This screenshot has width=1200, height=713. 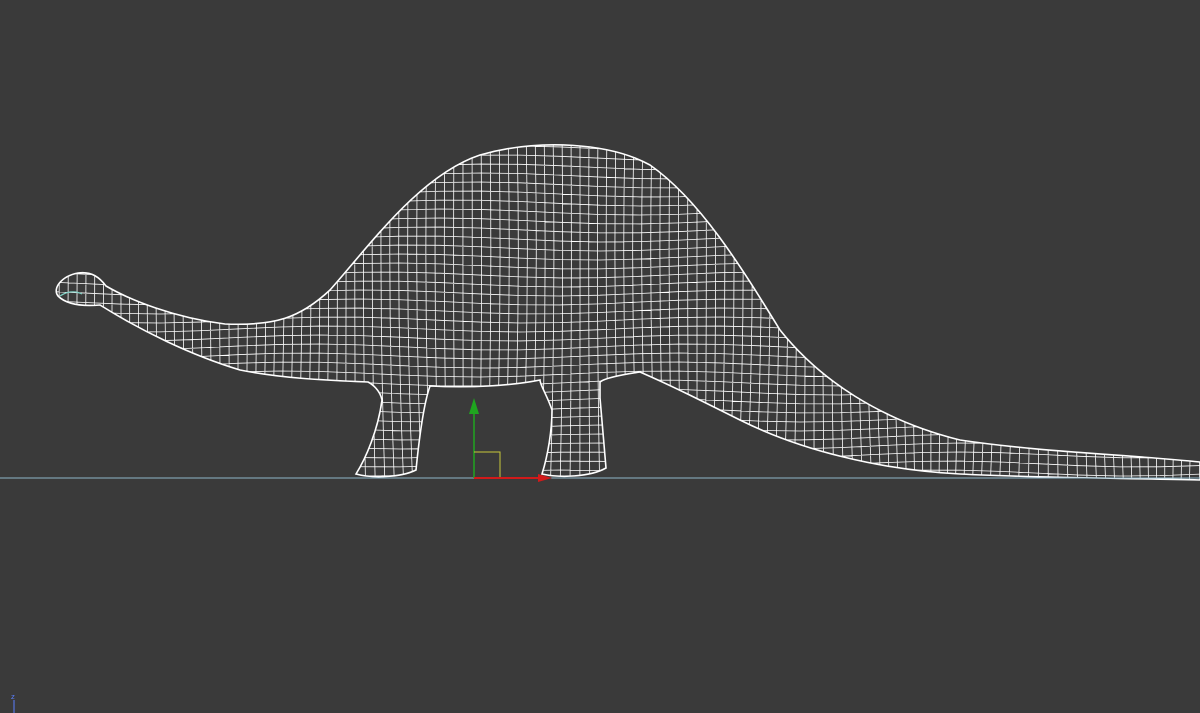 I want to click on gizmo-y-arrow, so click(x=474, y=406).